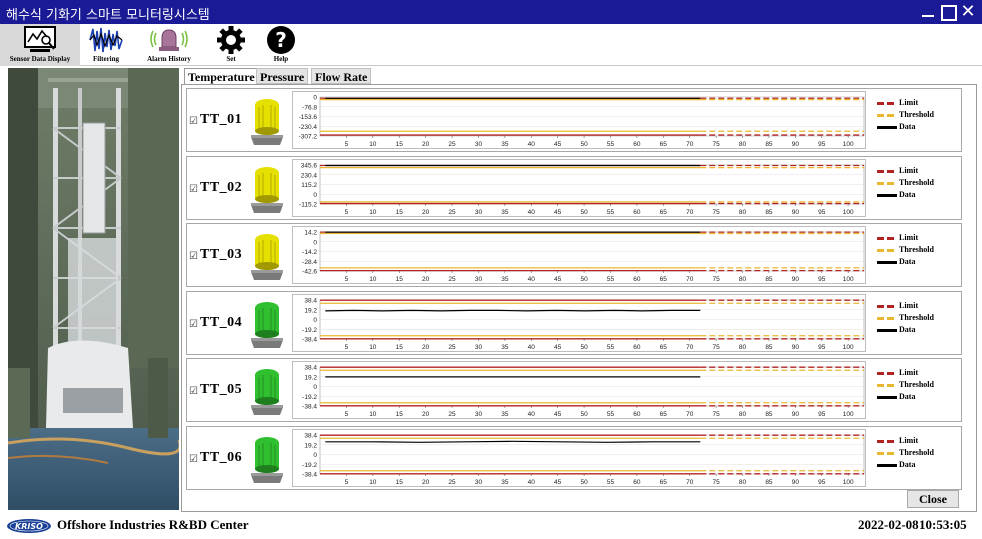 The width and height of the screenshot is (982, 539). I want to click on y-tick-label: -38.4, so click(309, 407).